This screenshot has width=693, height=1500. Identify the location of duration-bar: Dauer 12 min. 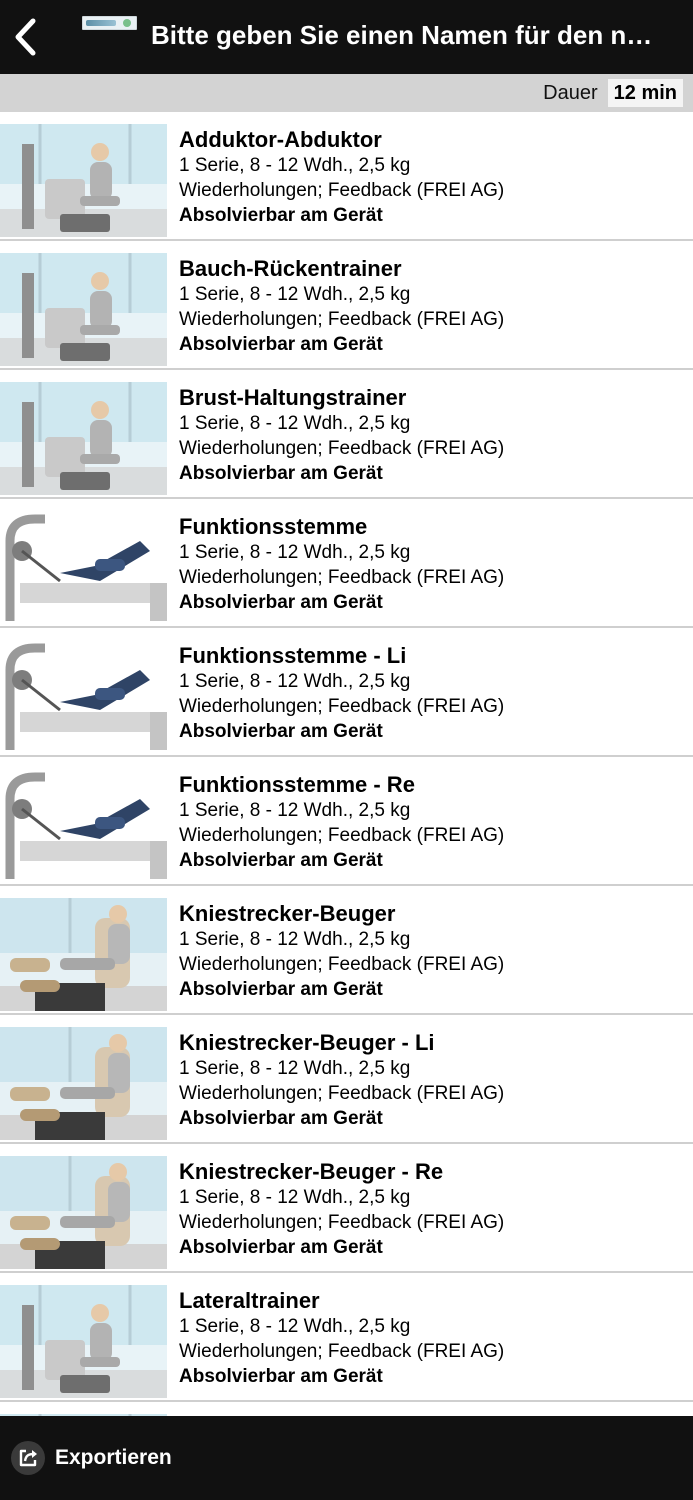
(346, 93).